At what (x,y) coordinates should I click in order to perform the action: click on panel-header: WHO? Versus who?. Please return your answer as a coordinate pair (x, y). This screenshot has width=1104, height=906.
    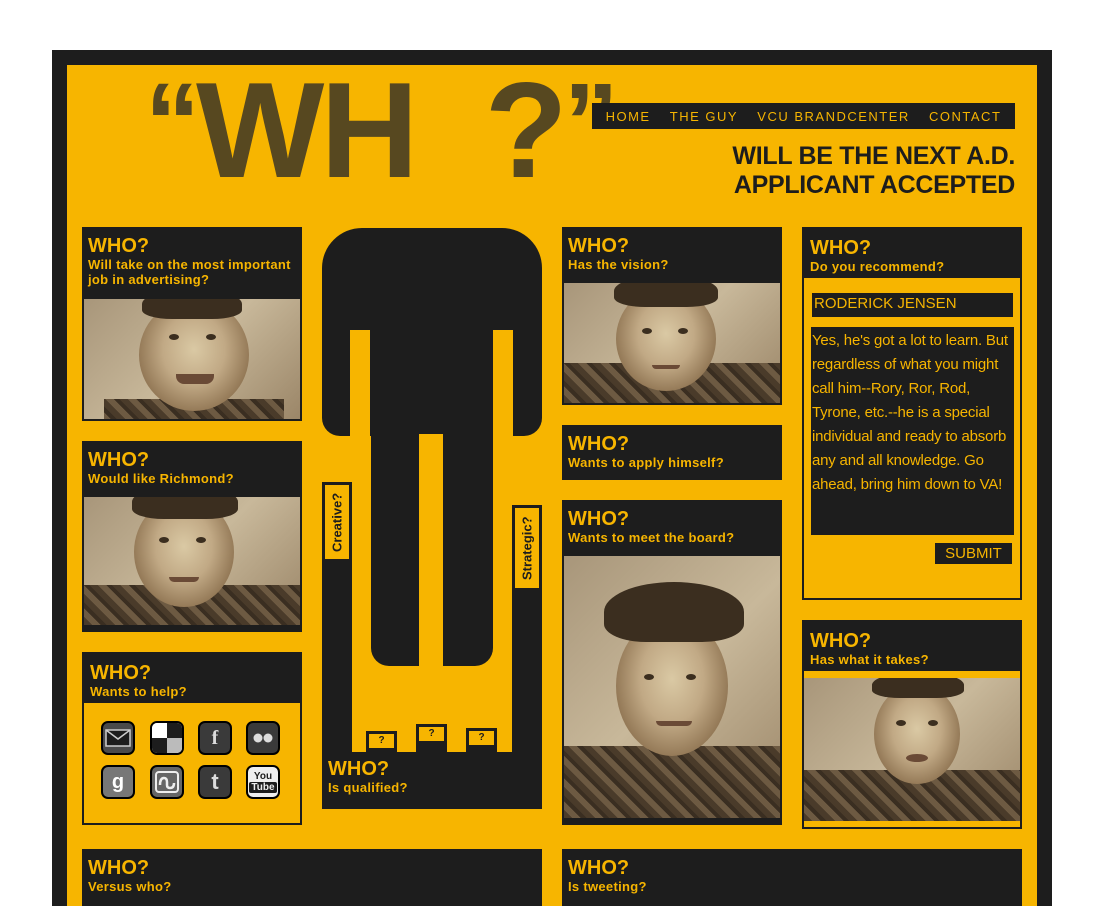
    Looking at the image, I should click on (312, 873).